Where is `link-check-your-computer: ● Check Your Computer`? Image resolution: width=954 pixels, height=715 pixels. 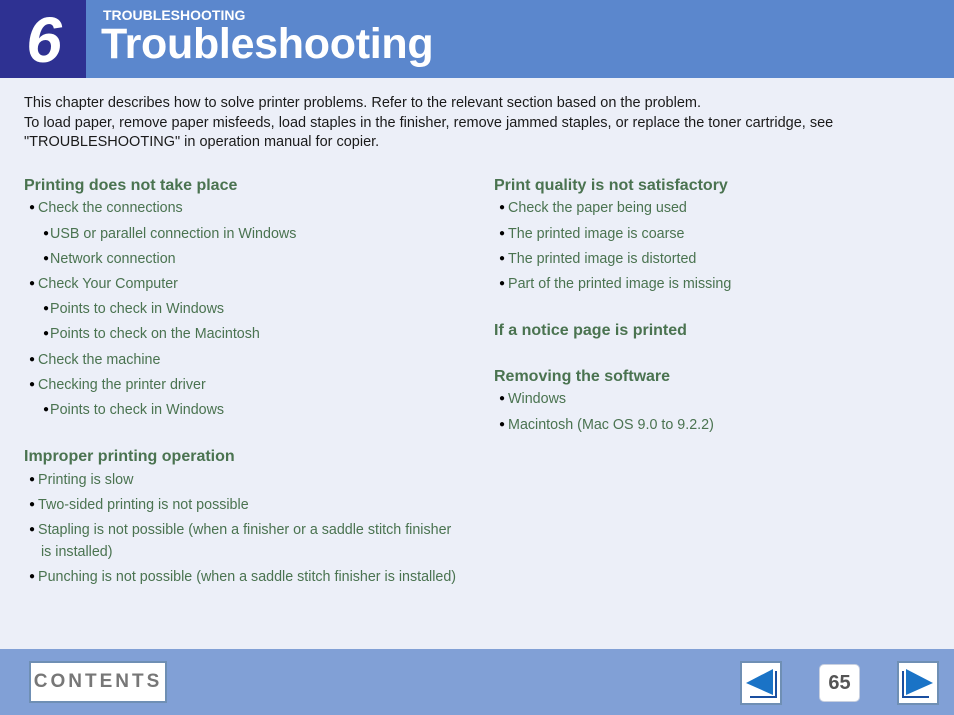
link-check-your-computer: ● Check Your Computer is located at coordinates (103, 285).